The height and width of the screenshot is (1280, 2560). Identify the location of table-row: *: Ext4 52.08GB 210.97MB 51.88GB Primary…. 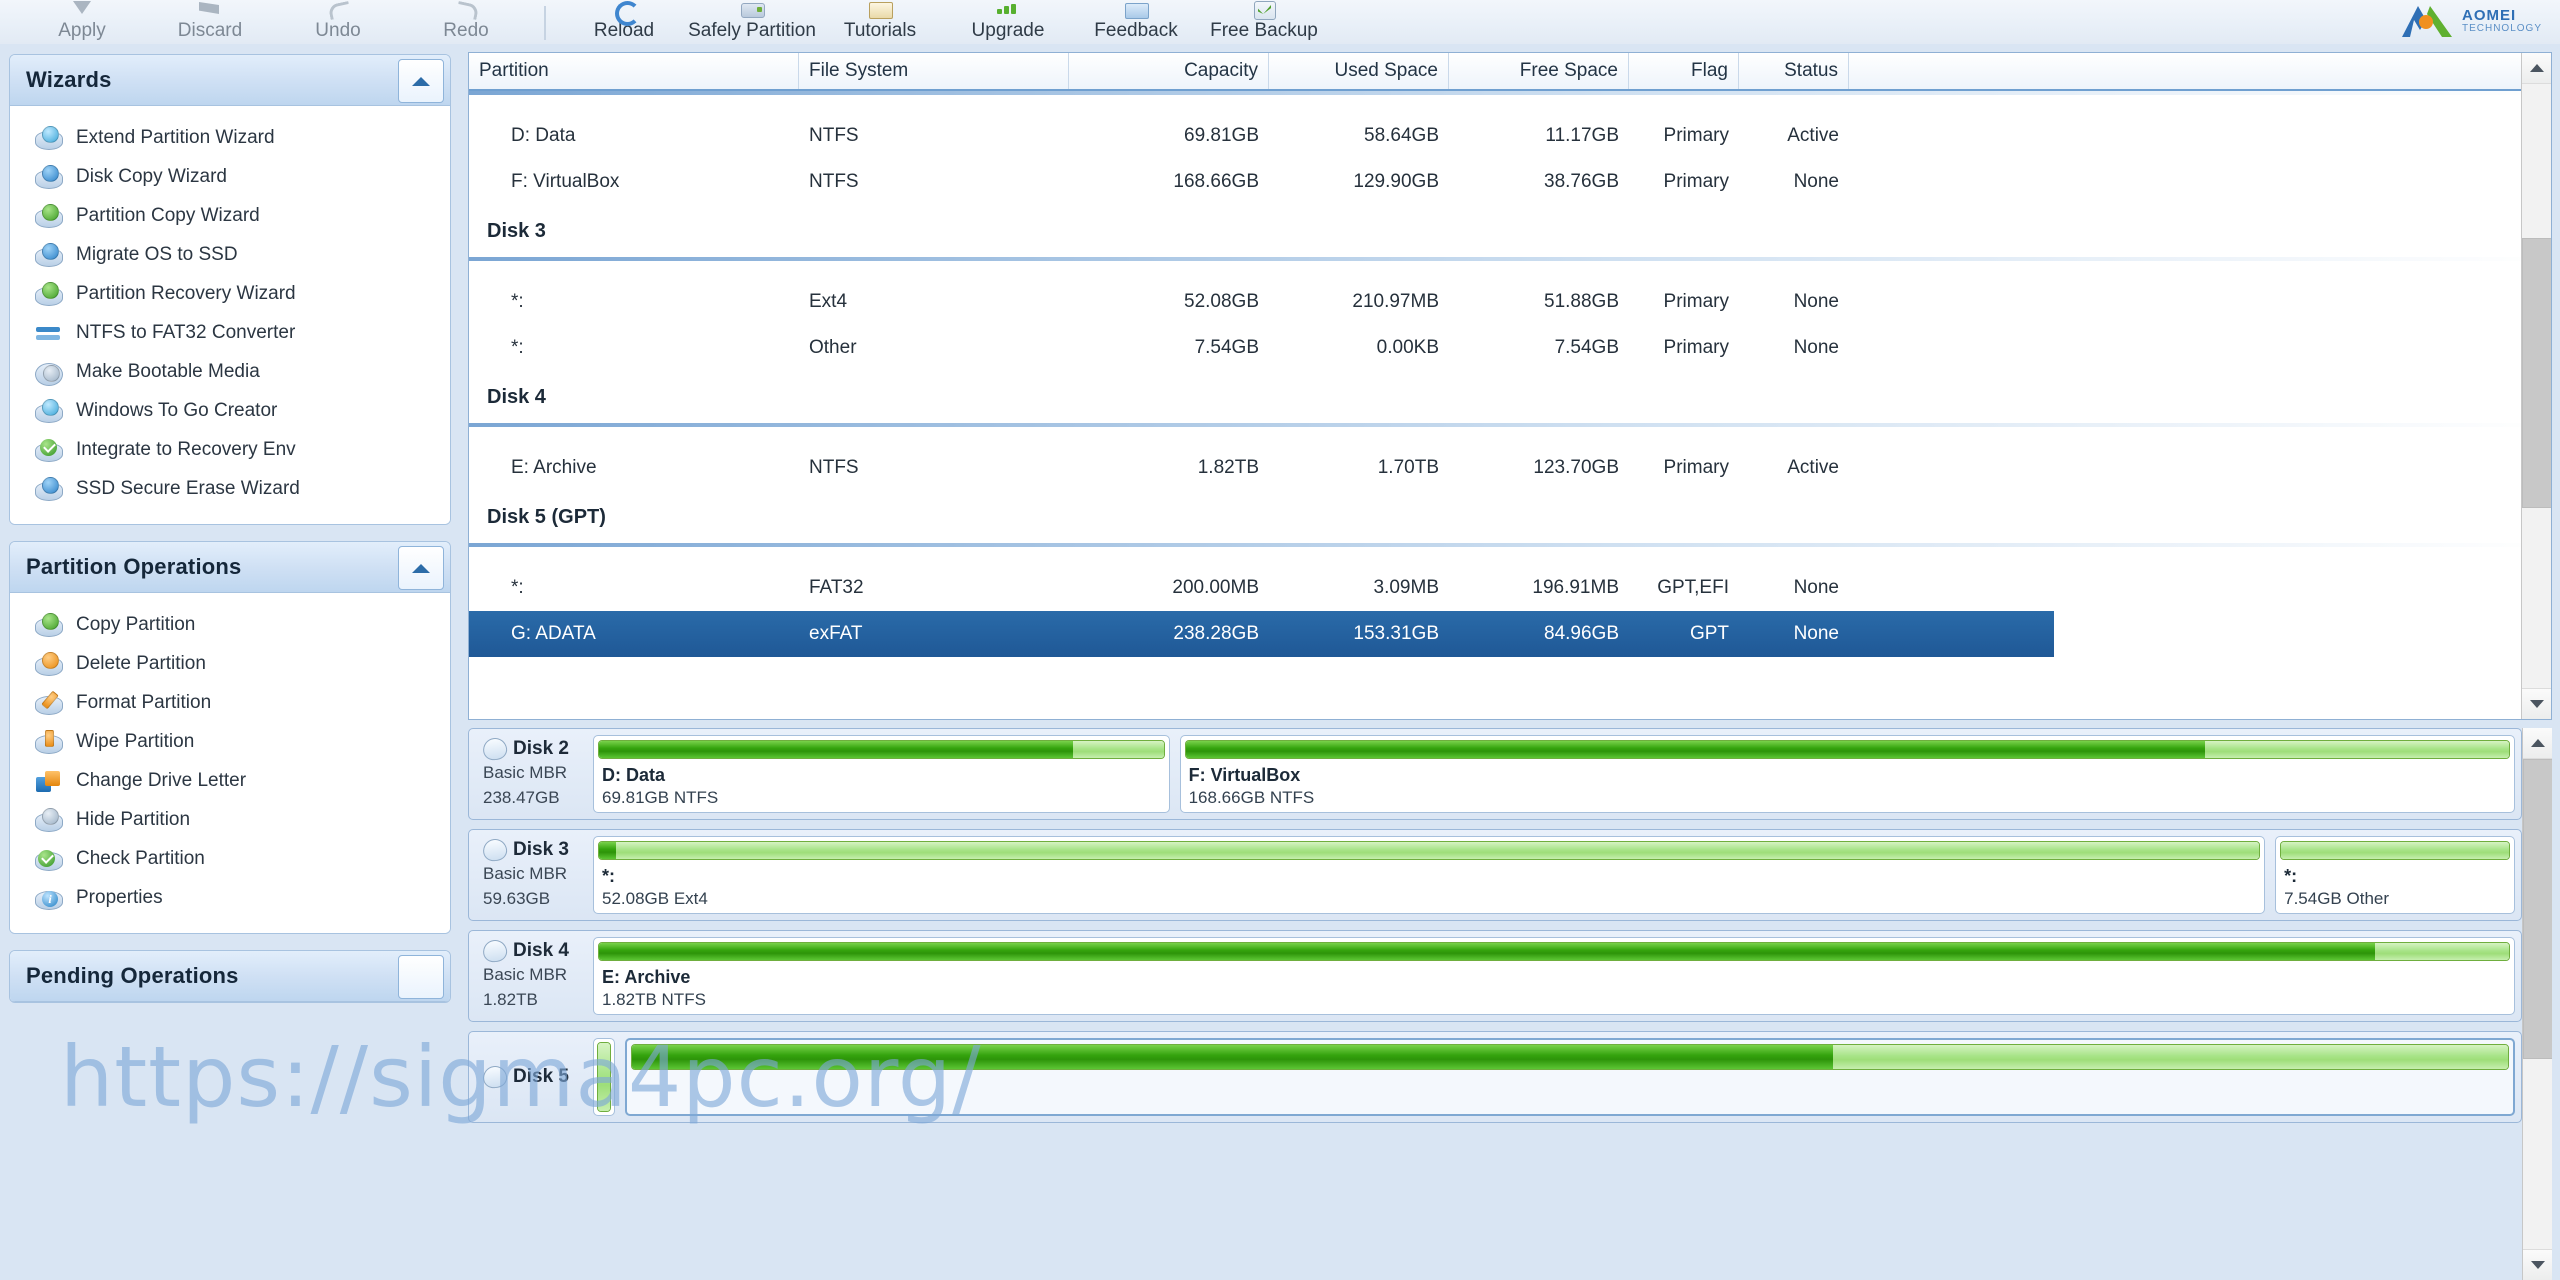
(1510, 302).